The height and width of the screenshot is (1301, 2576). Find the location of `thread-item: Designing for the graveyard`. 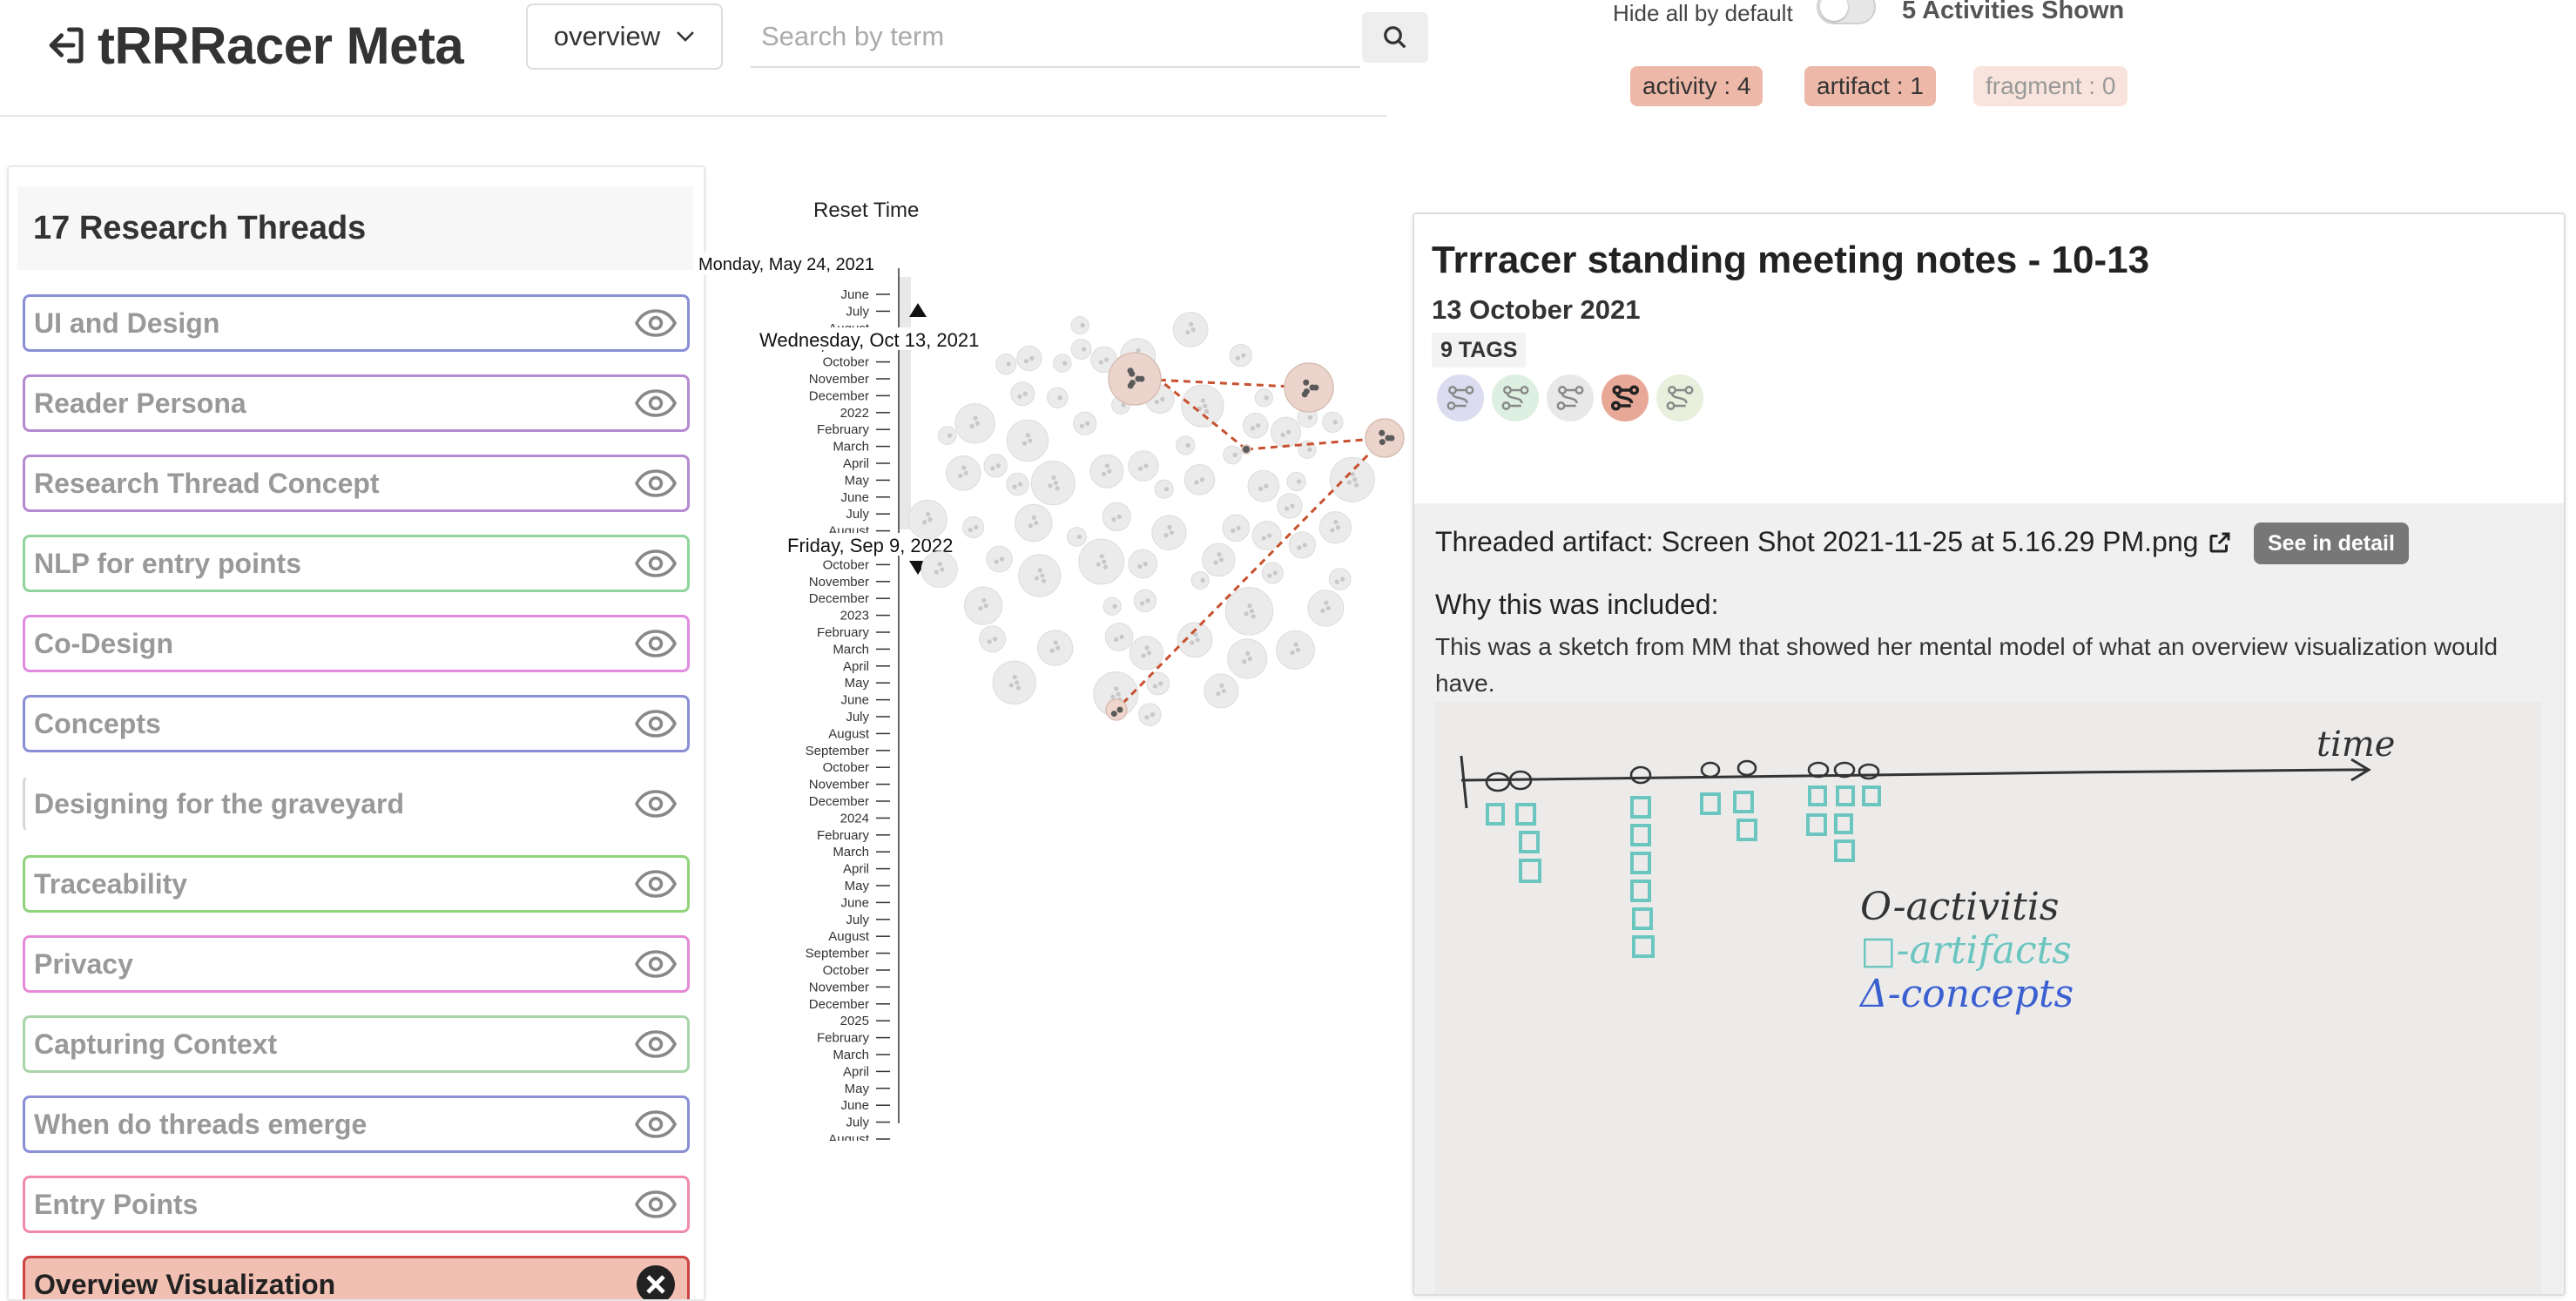

thread-item: Designing for the graveyard is located at coordinates (356, 804).